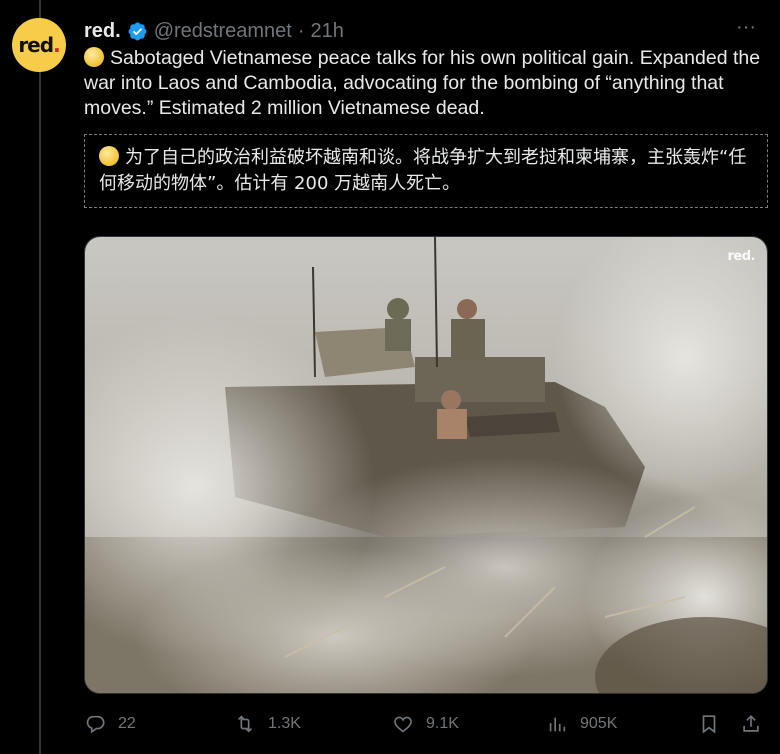 The image size is (780, 754). What do you see at coordinates (223, 31) in the screenshot?
I see `user-handle: @redstreamnet` at bounding box center [223, 31].